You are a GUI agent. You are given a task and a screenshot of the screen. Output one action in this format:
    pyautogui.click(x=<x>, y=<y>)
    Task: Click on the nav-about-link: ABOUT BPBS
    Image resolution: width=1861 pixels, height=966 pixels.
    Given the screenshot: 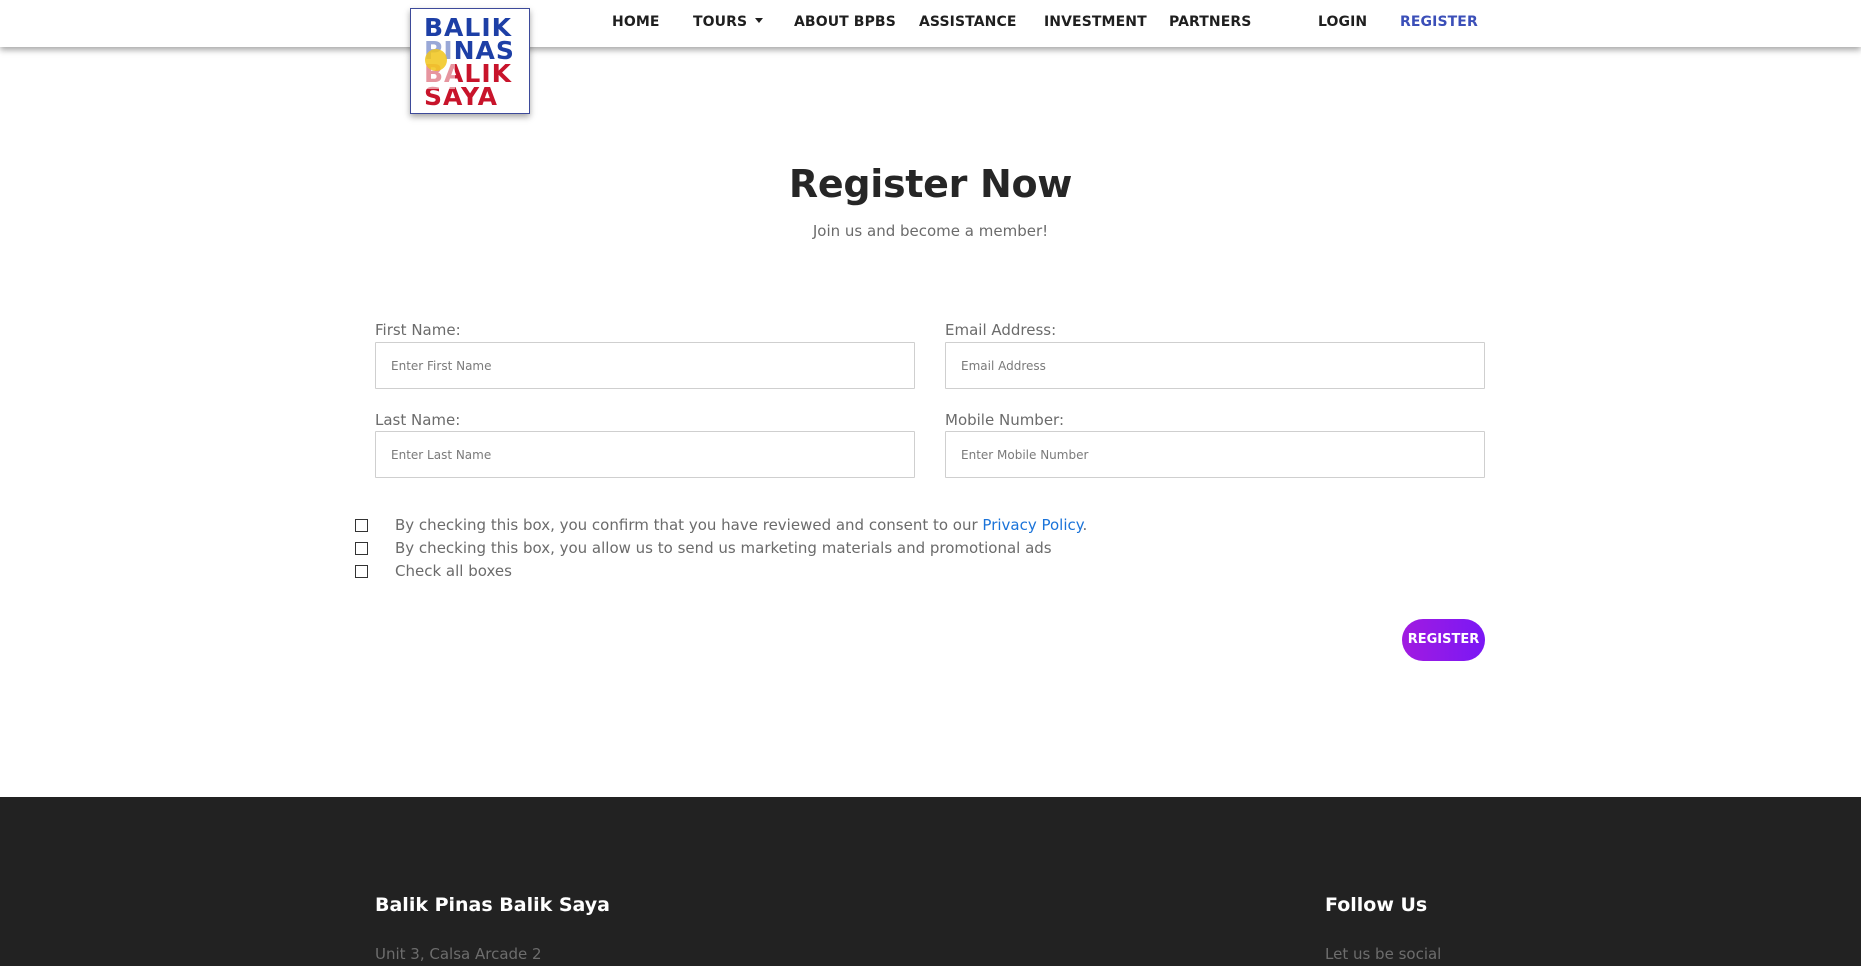 What is the action you would take?
    pyautogui.click(x=845, y=22)
    